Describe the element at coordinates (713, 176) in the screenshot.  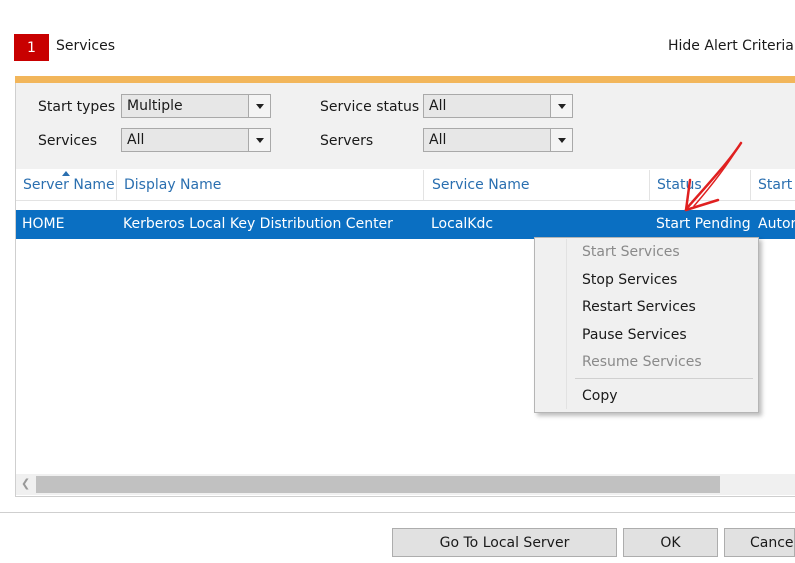
I see `annotation-arrow-icon` at that location.